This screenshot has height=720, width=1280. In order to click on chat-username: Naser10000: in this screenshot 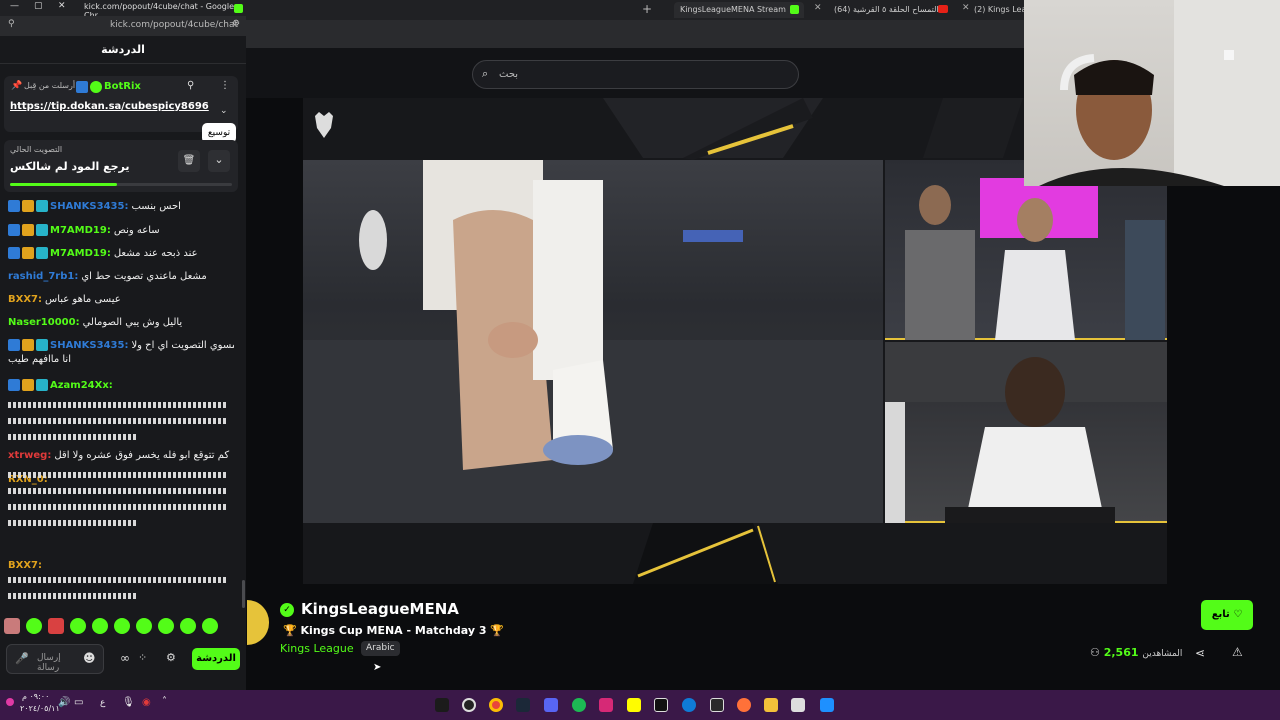, I will do `click(44, 322)`.